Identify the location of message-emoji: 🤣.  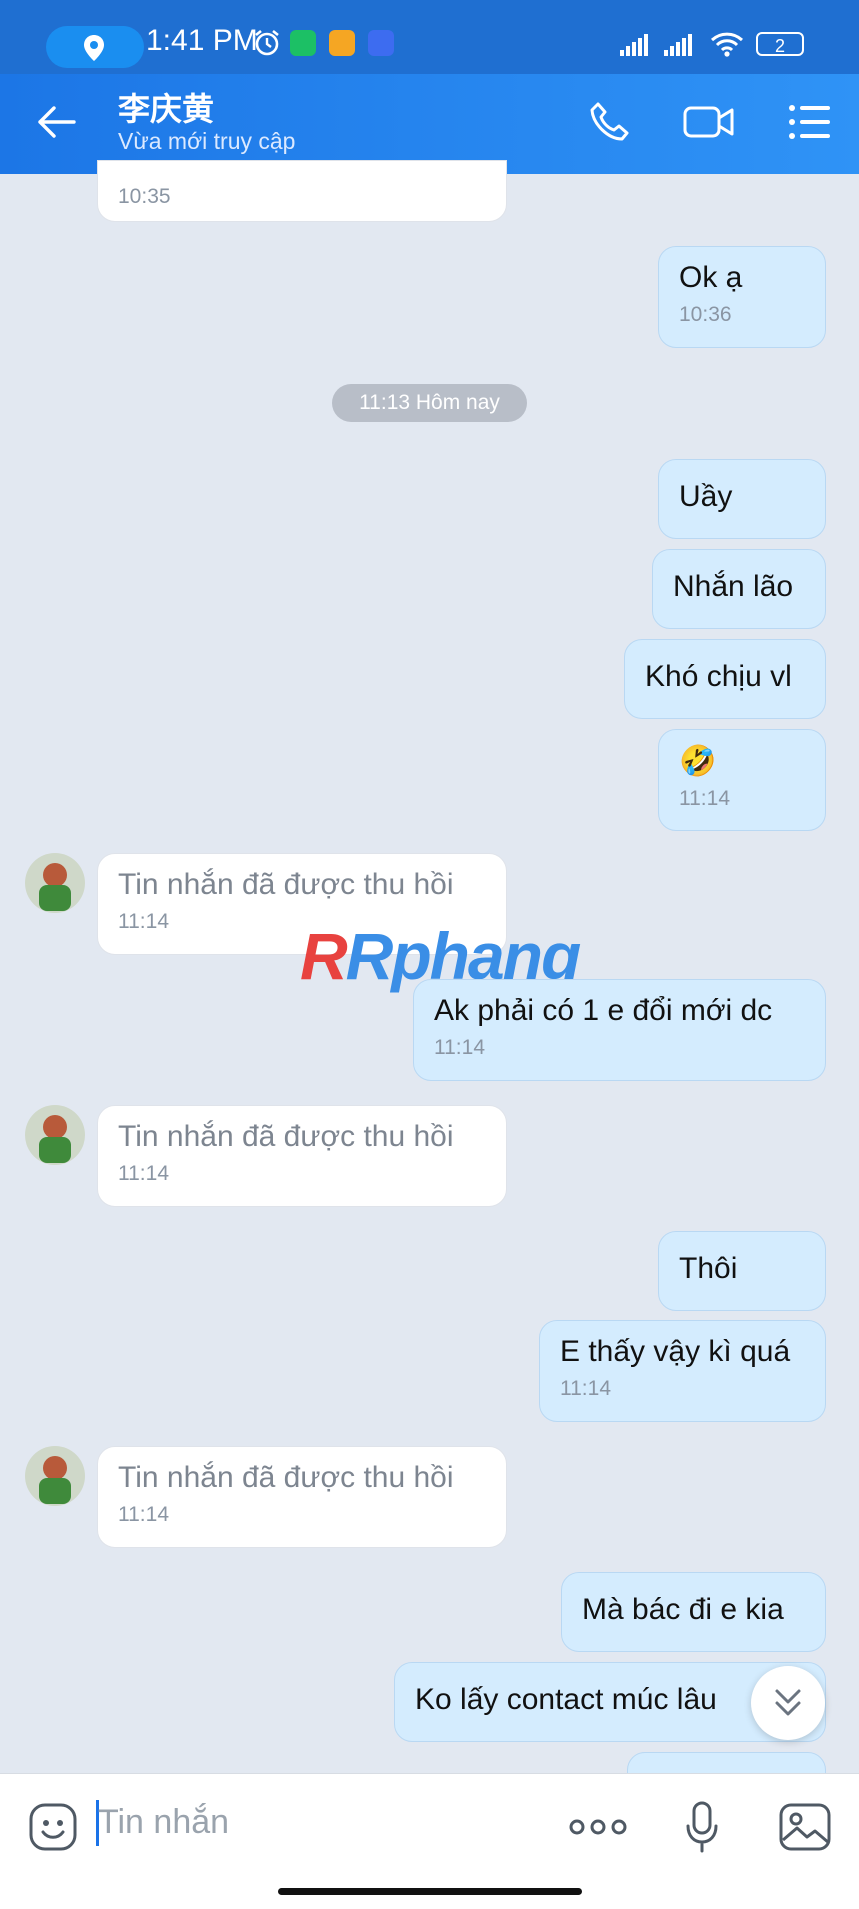
(698, 761).